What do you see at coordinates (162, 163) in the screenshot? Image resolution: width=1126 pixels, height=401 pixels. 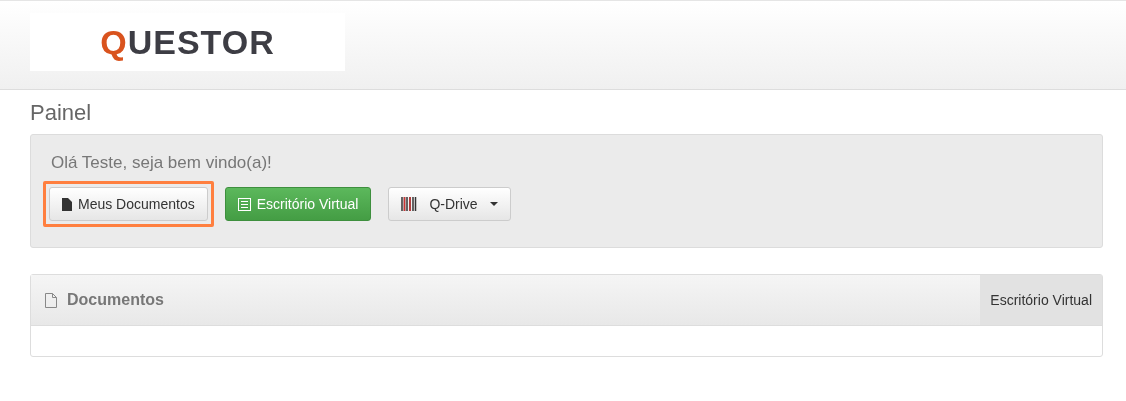 I see `welcome-message: Olá Teste, seja bem vindo(a)!` at bounding box center [162, 163].